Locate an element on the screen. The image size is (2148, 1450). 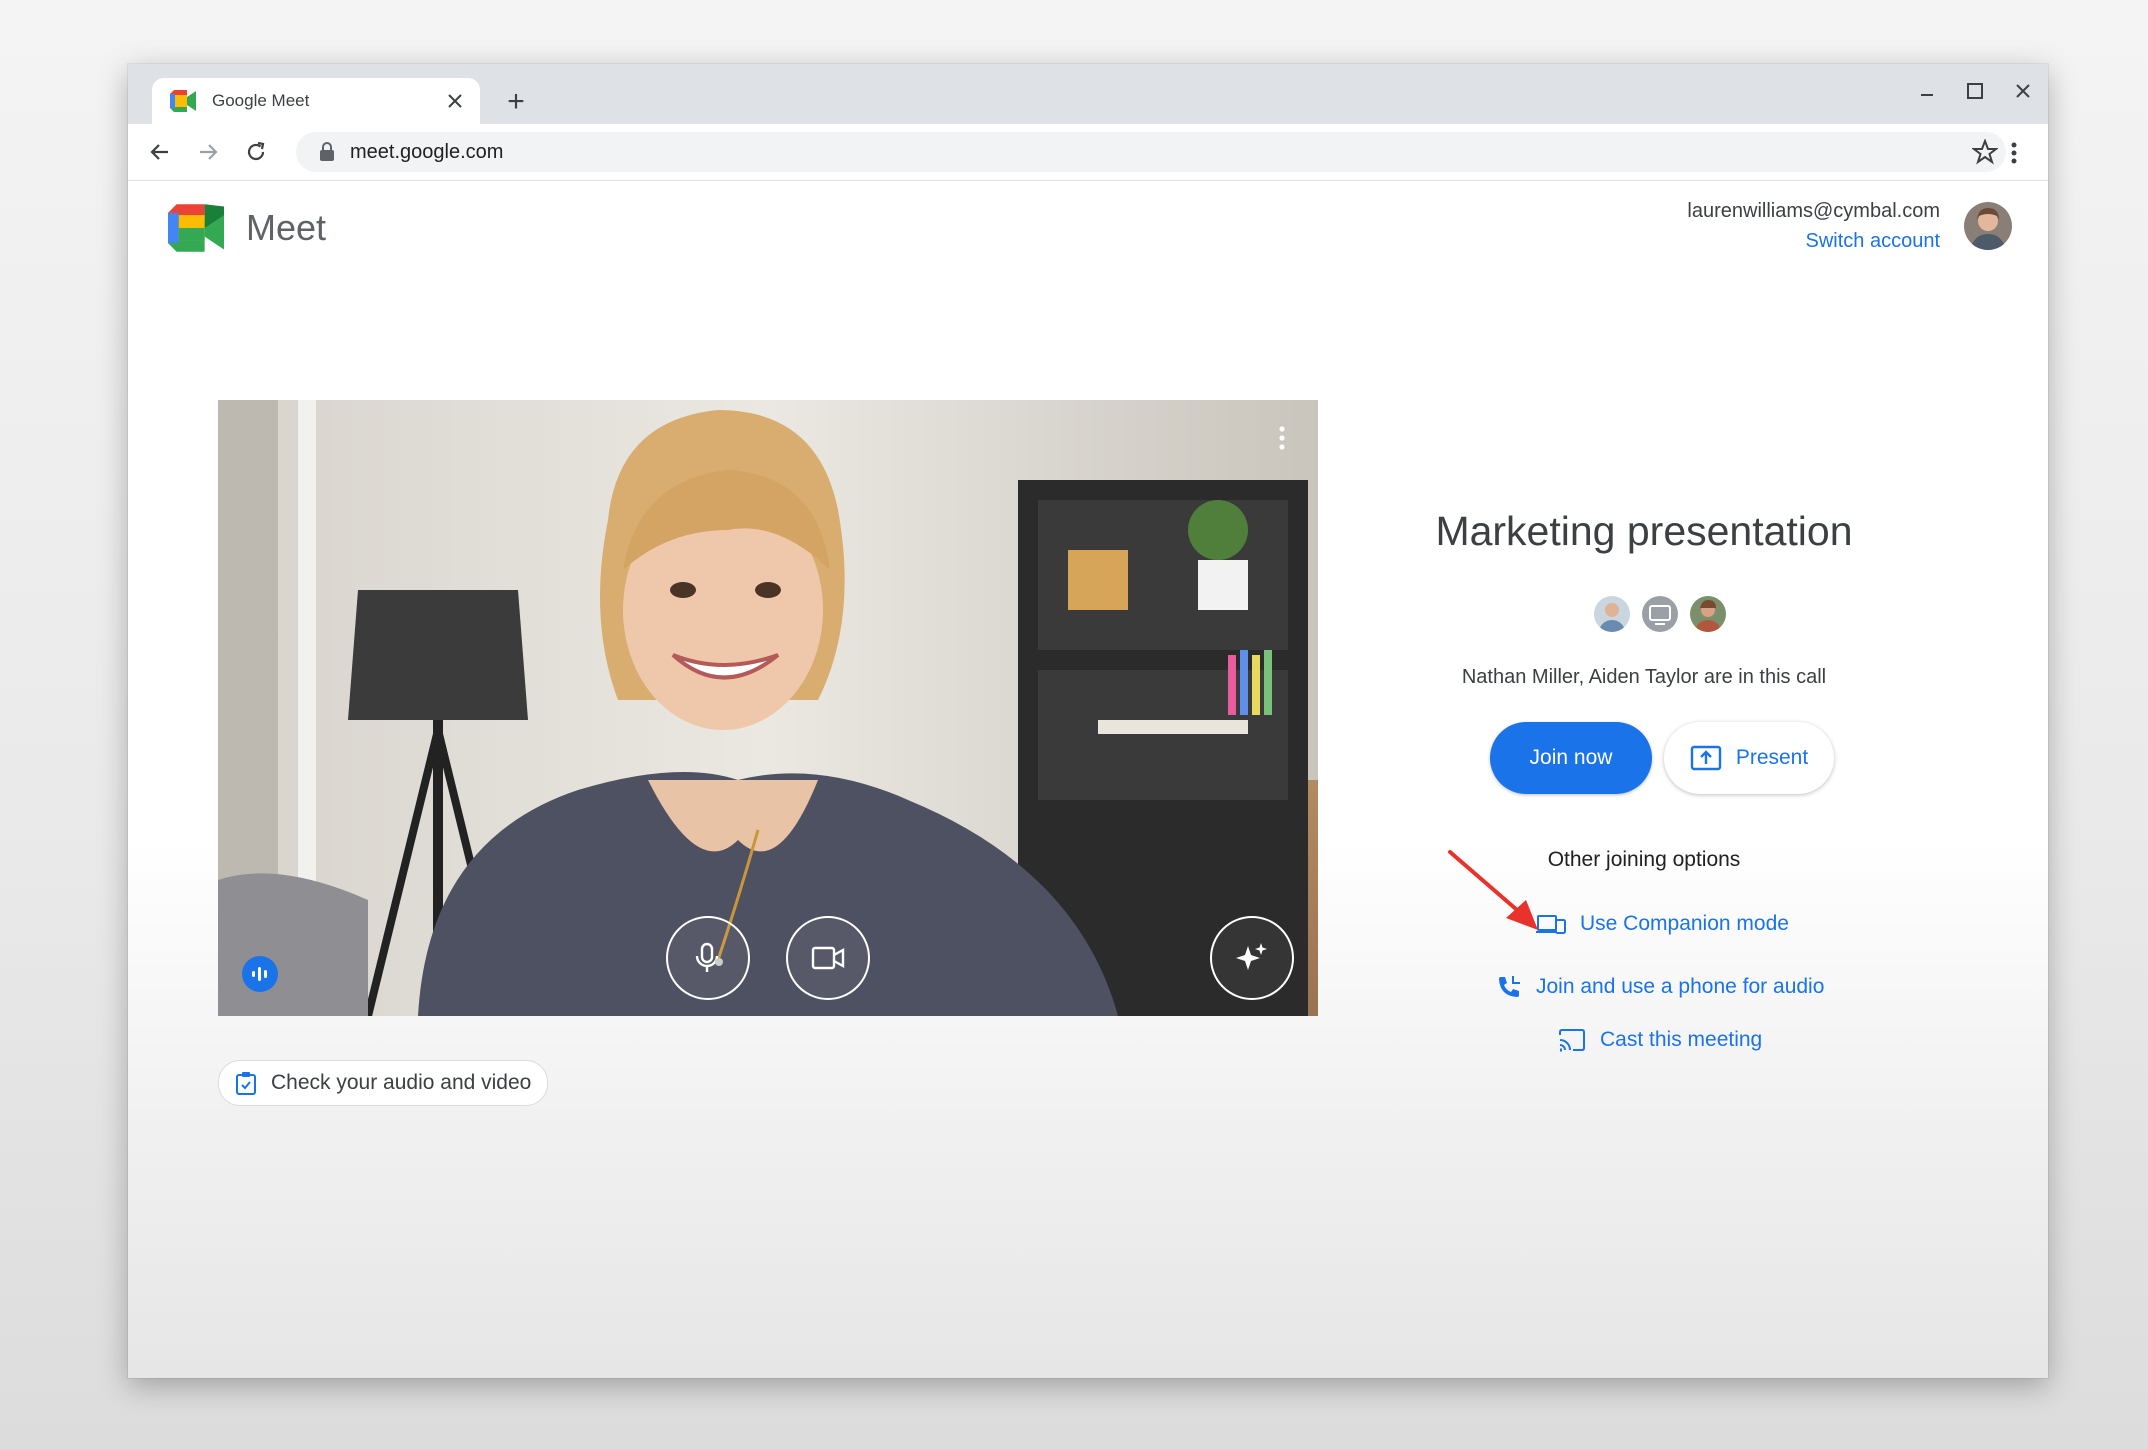
switch-account-link: Switch account is located at coordinates (1872, 241).